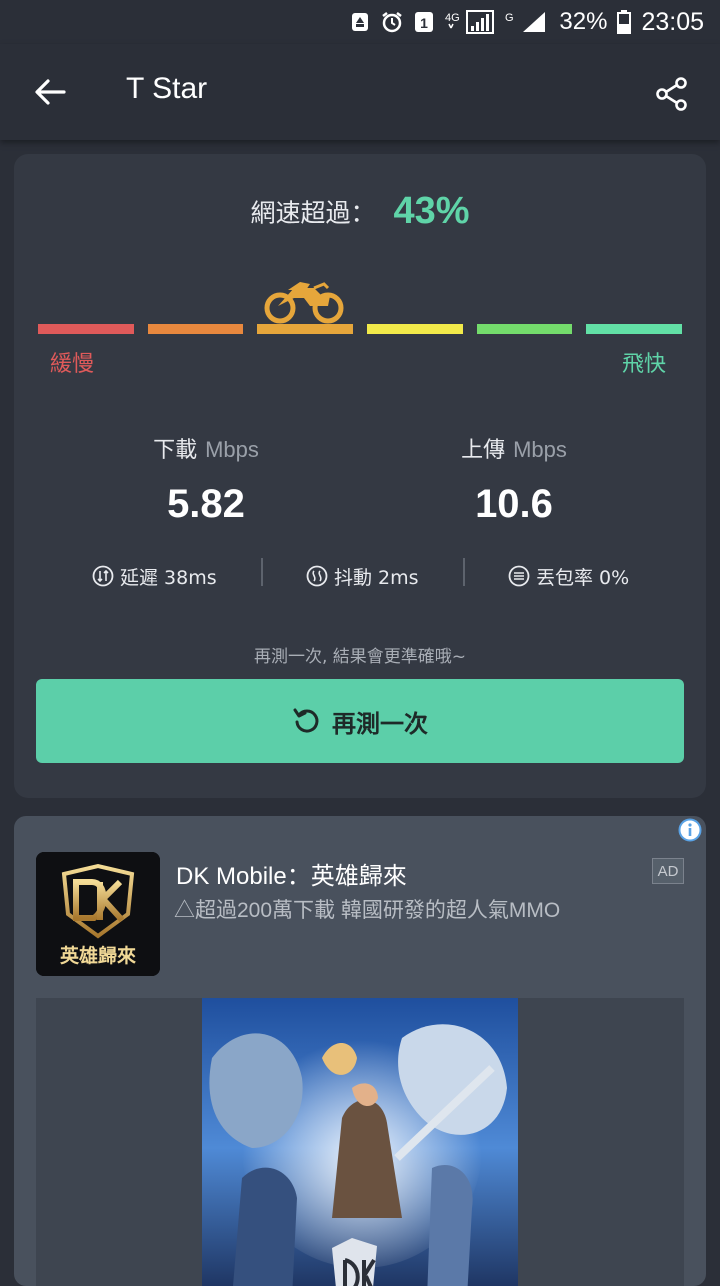  I want to click on download-value: 5.82, so click(206, 504).